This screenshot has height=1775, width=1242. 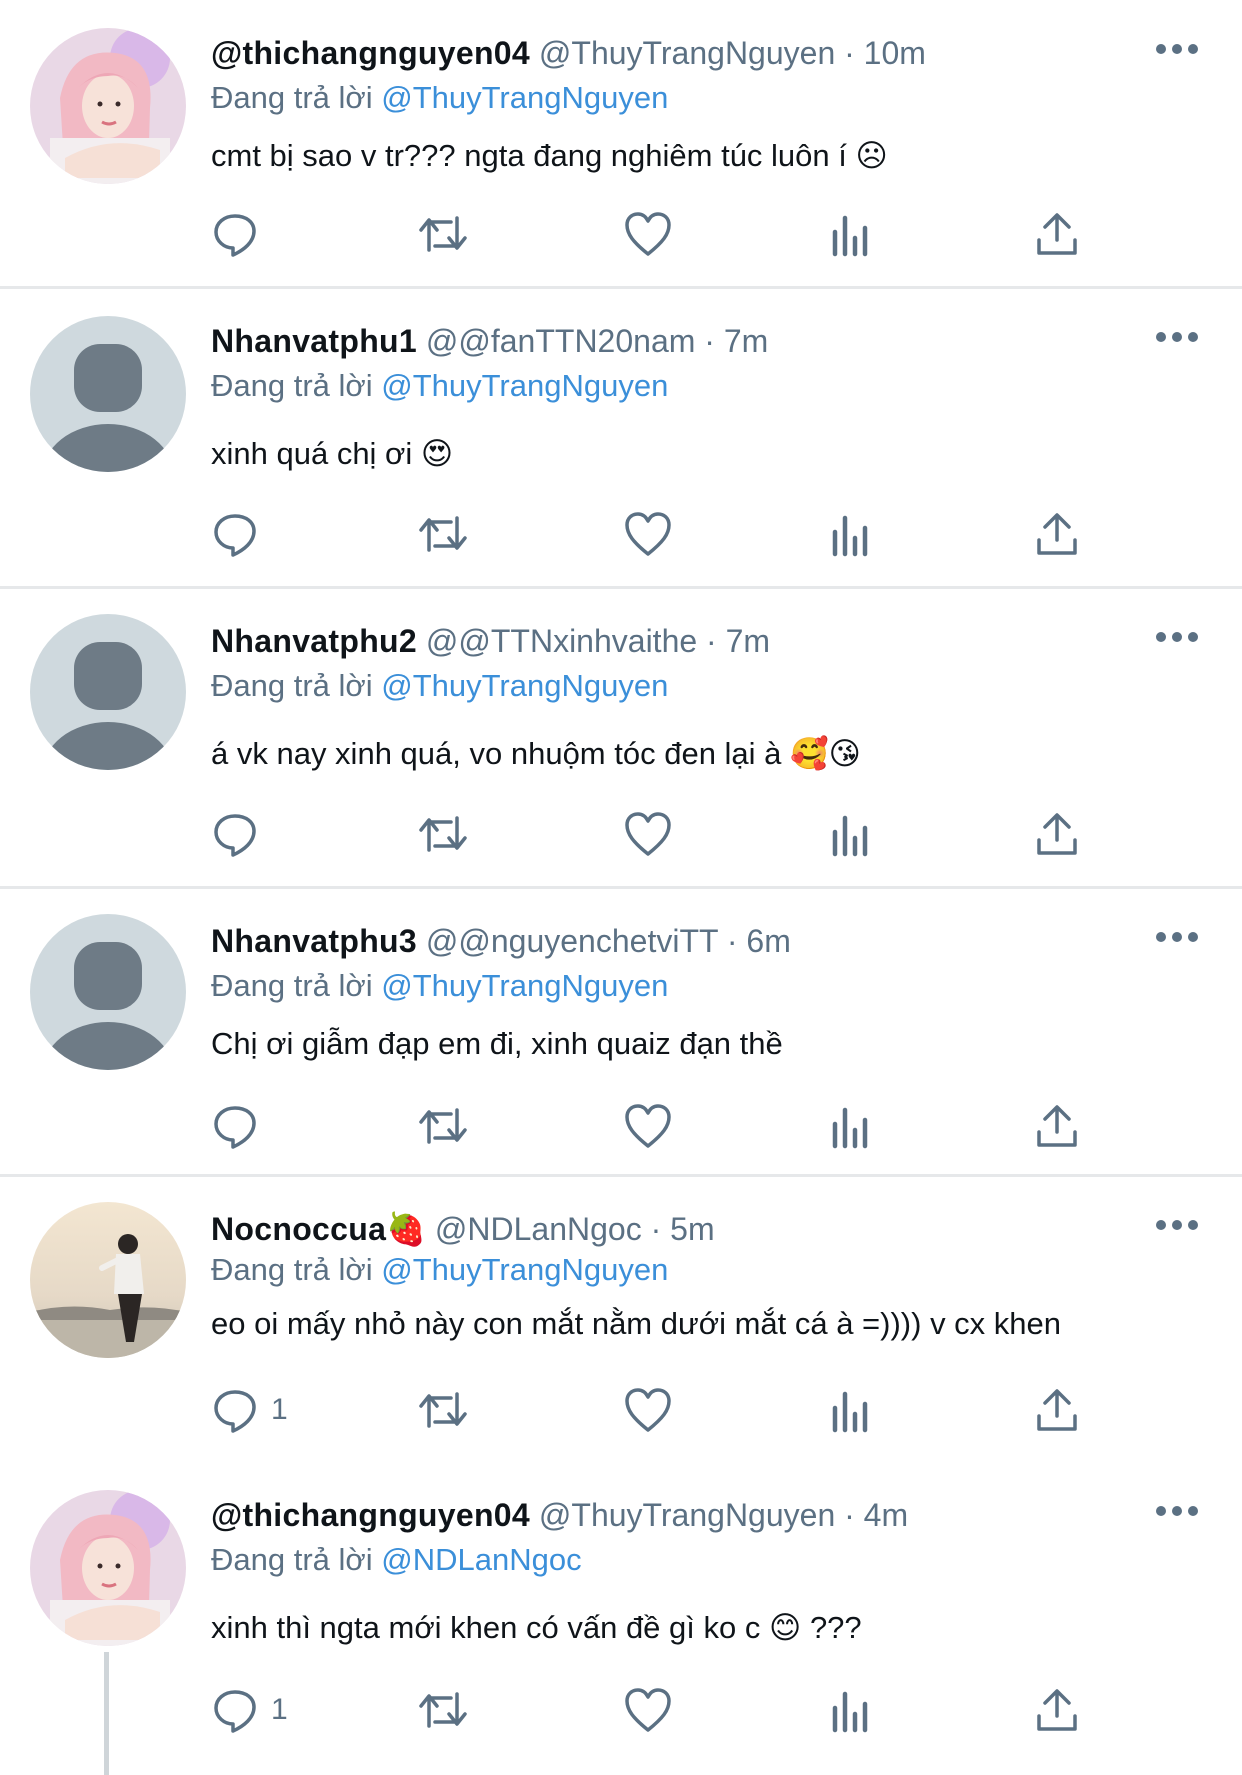 What do you see at coordinates (314, 941) in the screenshot?
I see `display-name: Nhanvatphu3` at bounding box center [314, 941].